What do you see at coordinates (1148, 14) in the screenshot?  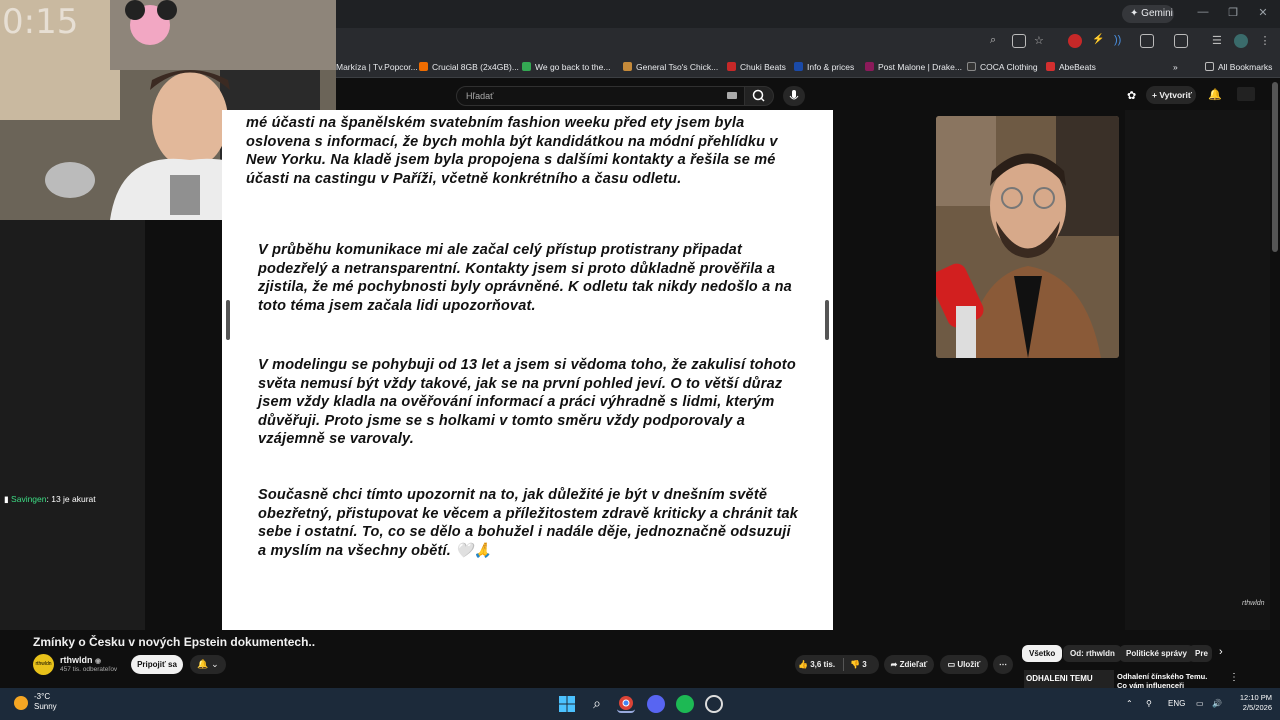 I see `gemini-button: ✦ Gemini` at bounding box center [1148, 14].